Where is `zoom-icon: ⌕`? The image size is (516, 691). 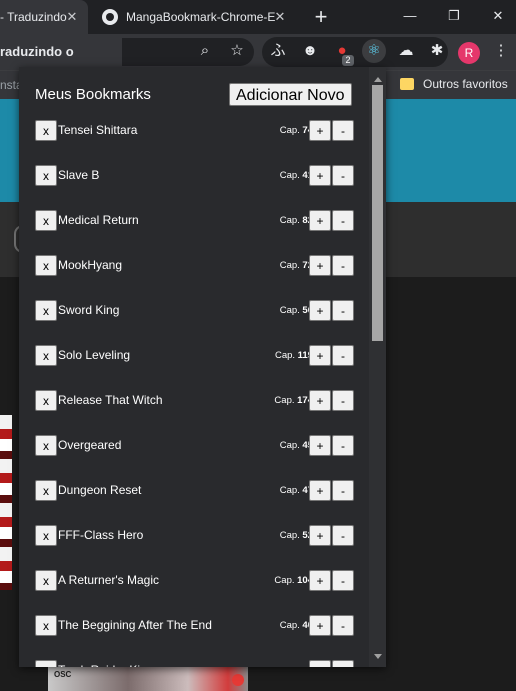
zoom-icon: ⌕ is located at coordinates (205, 51).